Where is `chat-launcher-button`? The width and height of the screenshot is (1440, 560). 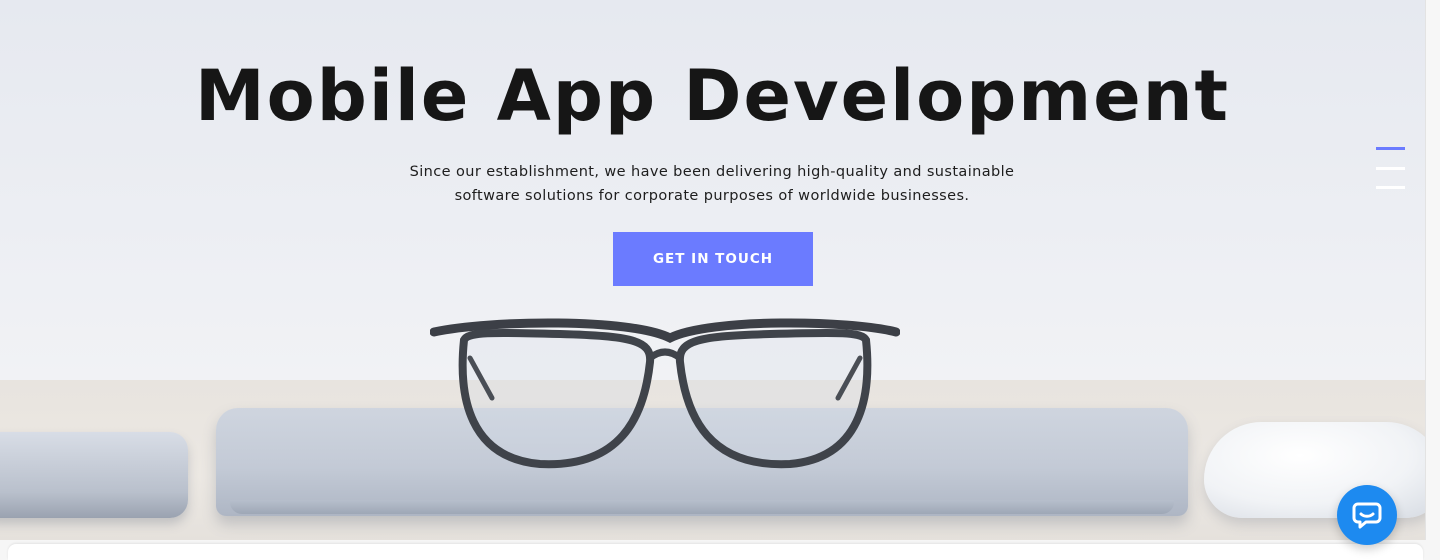
chat-launcher-button is located at coordinates (1367, 515).